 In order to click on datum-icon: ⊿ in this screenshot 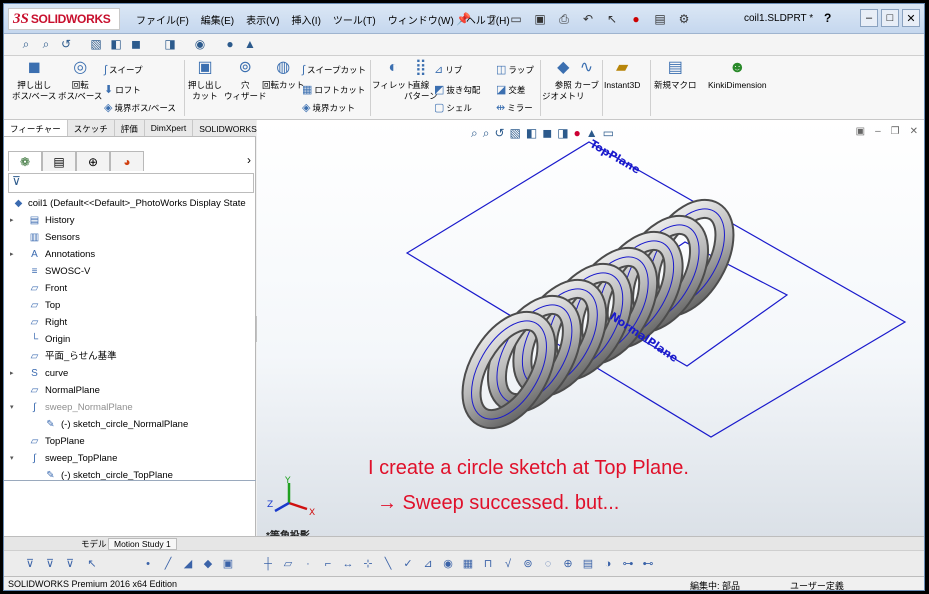, I will do `click(428, 564)`.